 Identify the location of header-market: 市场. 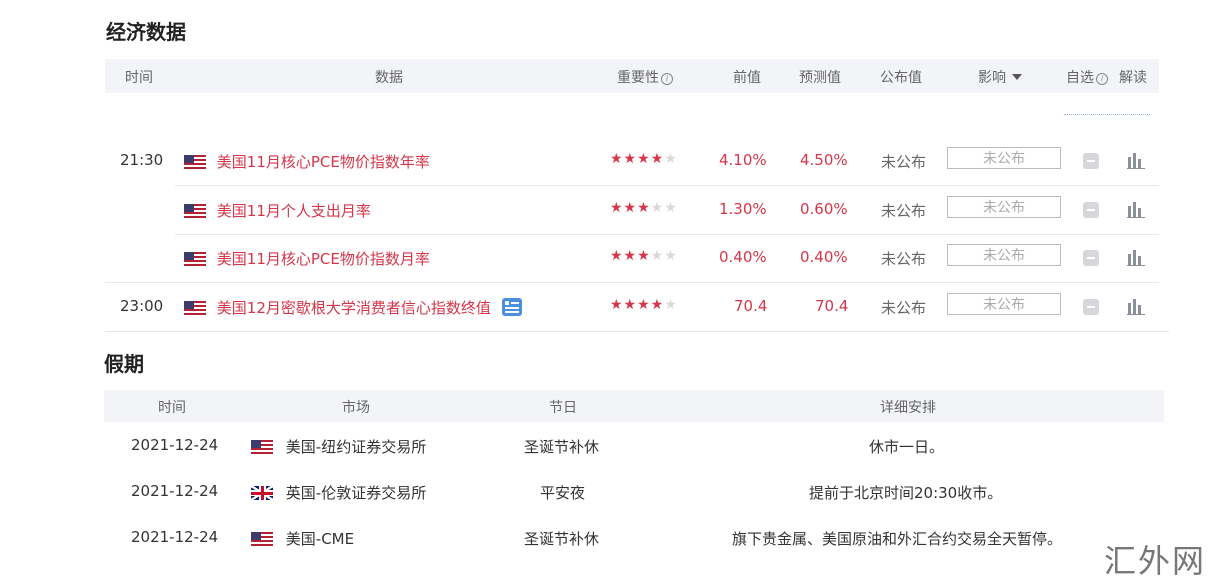
(356, 408).